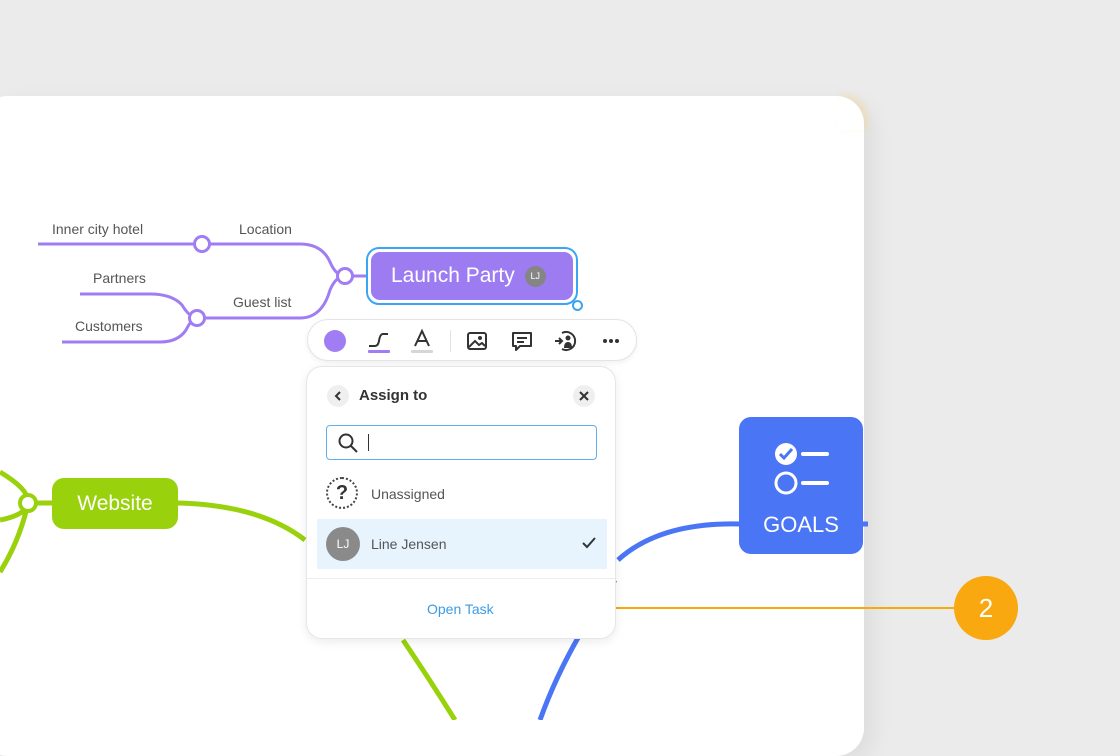 This screenshot has height=756, width=1120. I want to click on central-node-selected: Launch Party LJ, so click(472, 276).